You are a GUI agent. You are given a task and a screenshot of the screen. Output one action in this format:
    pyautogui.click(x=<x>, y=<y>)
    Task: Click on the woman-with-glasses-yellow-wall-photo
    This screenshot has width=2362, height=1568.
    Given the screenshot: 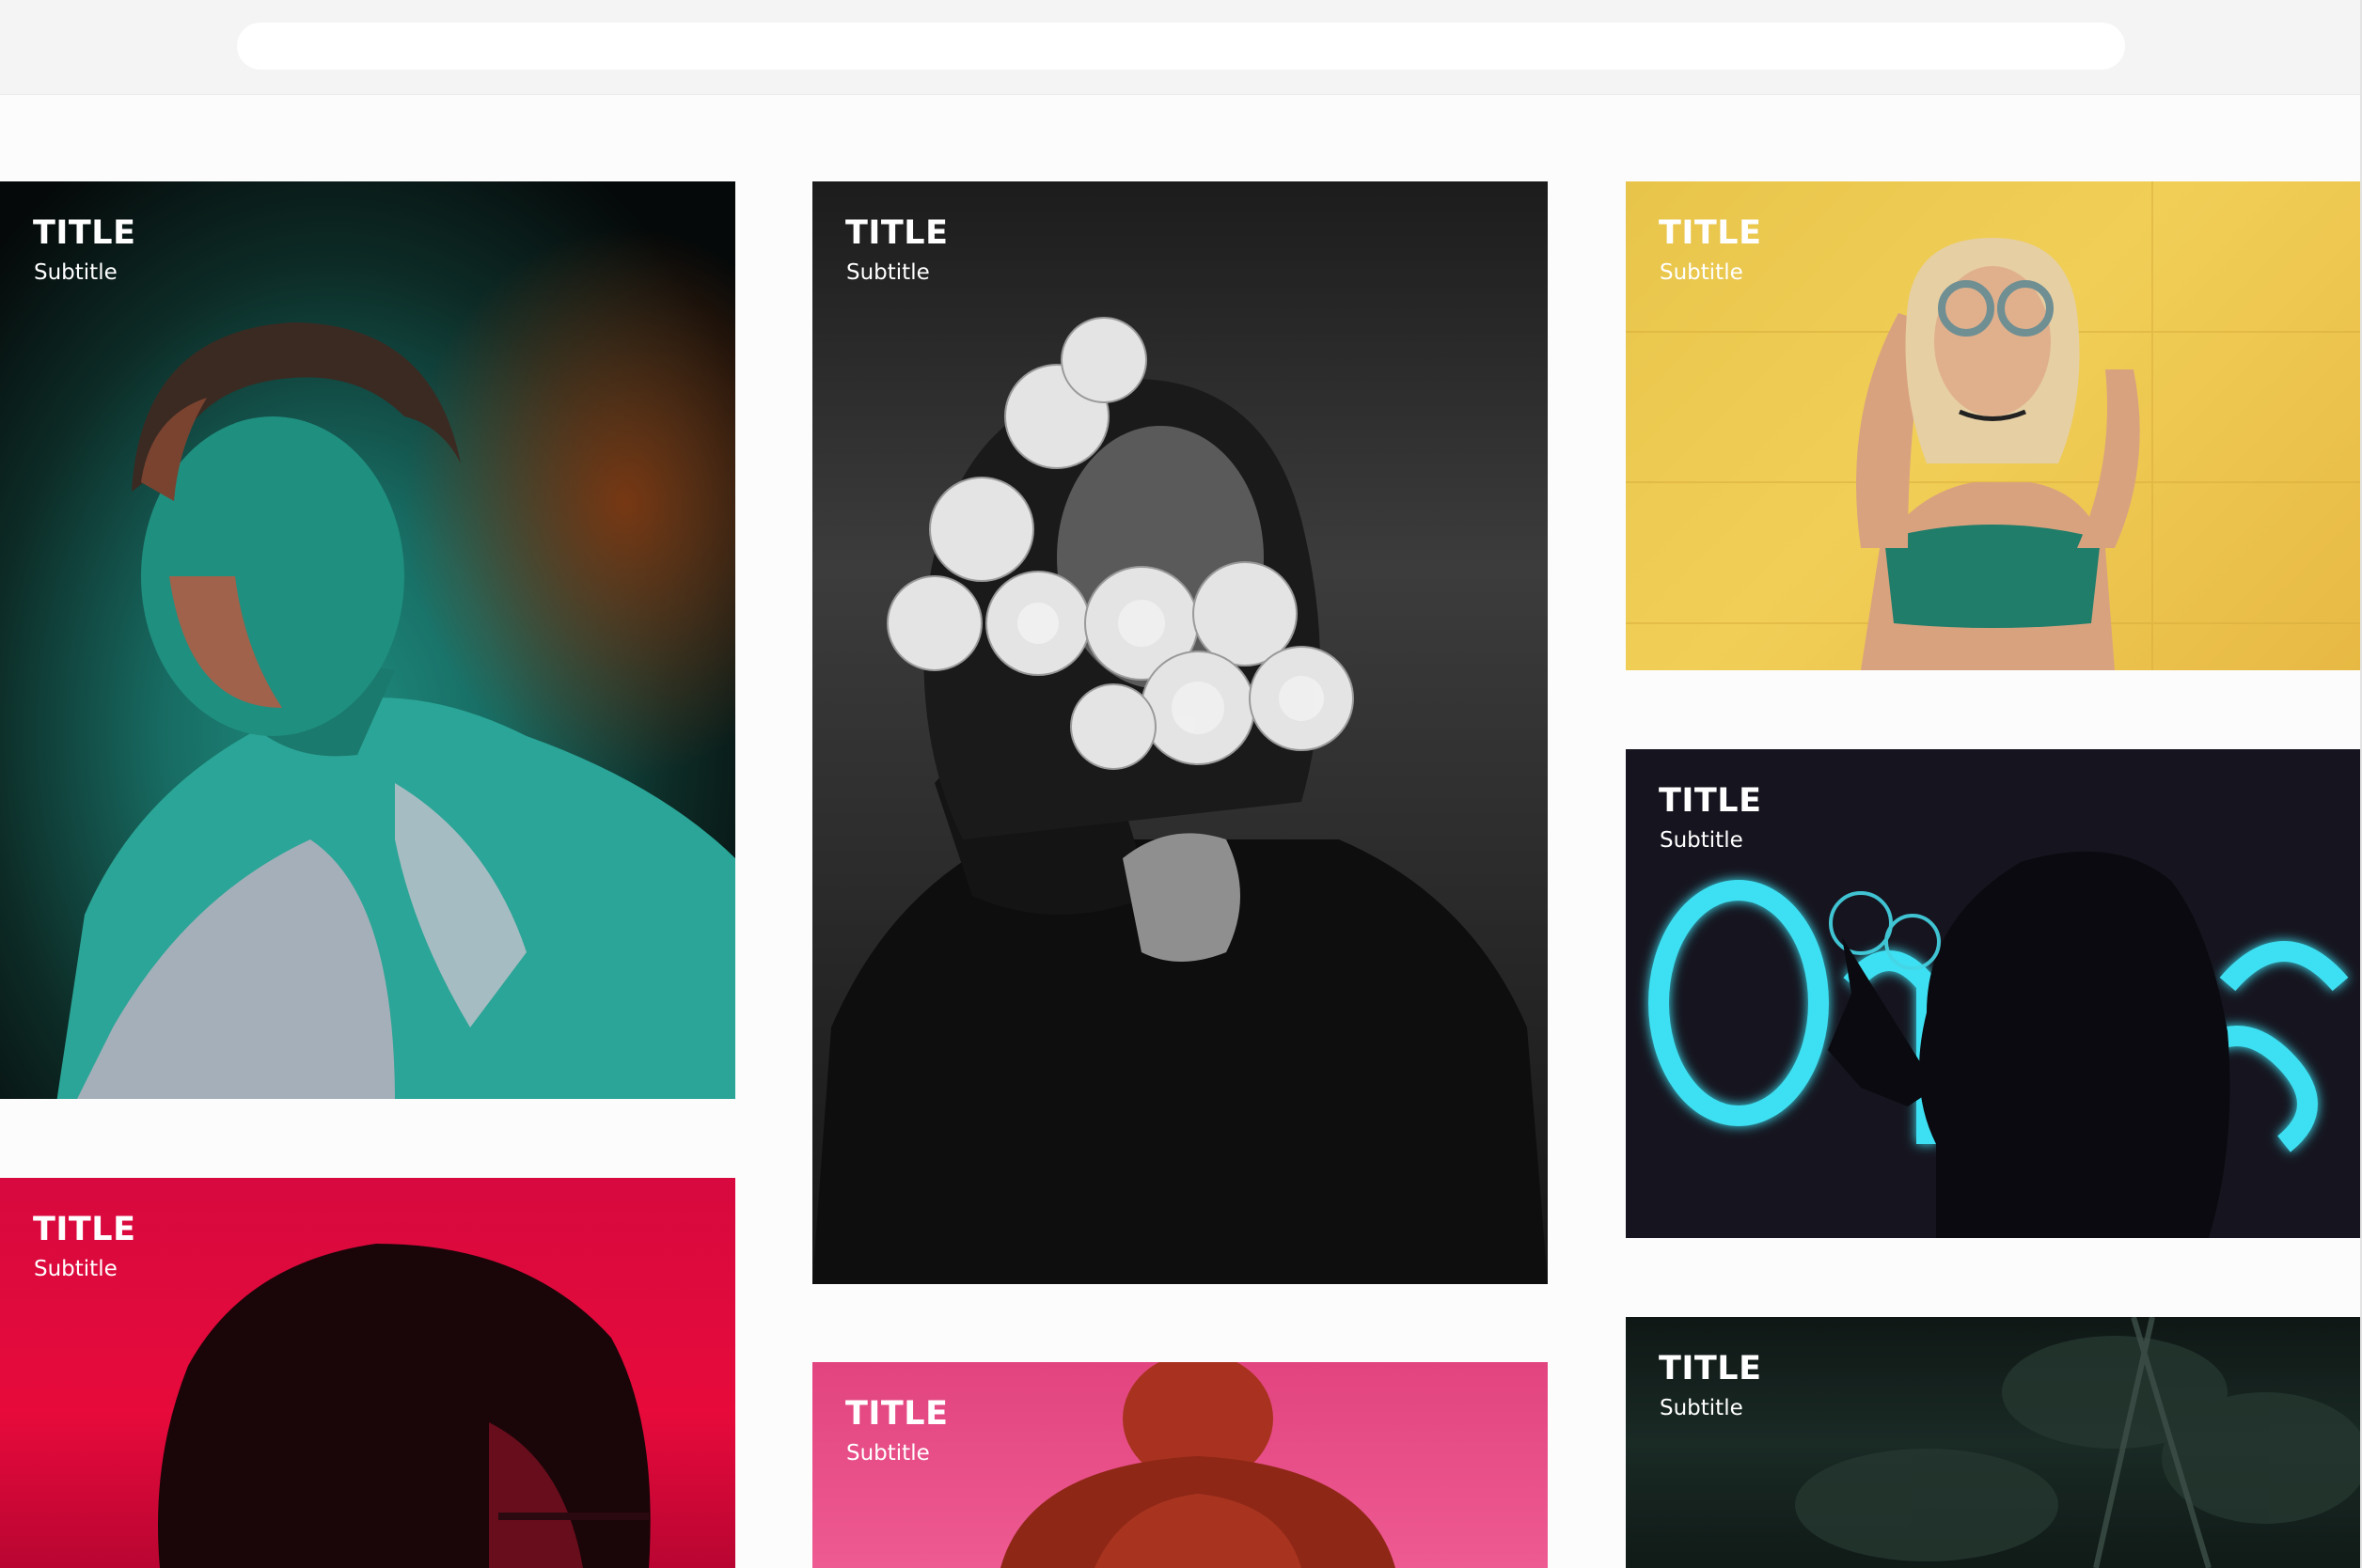 What is the action you would take?
    pyautogui.click(x=1993, y=425)
    